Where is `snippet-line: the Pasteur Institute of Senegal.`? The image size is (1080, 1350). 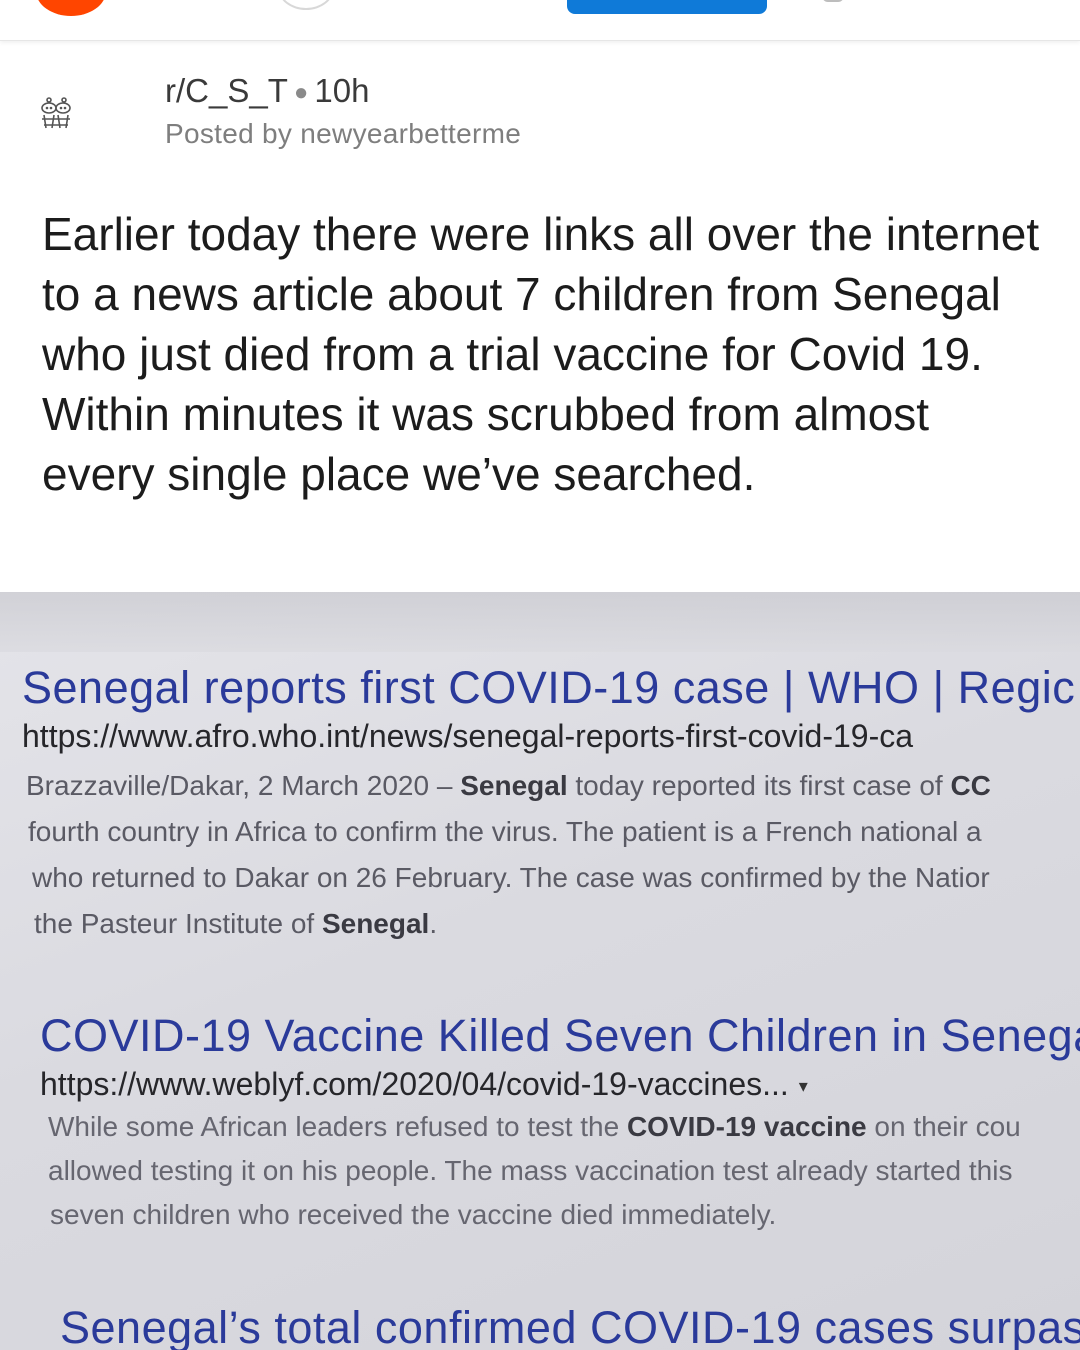
snippet-line: the Pasteur Institute of Senegal. is located at coordinates (236, 923).